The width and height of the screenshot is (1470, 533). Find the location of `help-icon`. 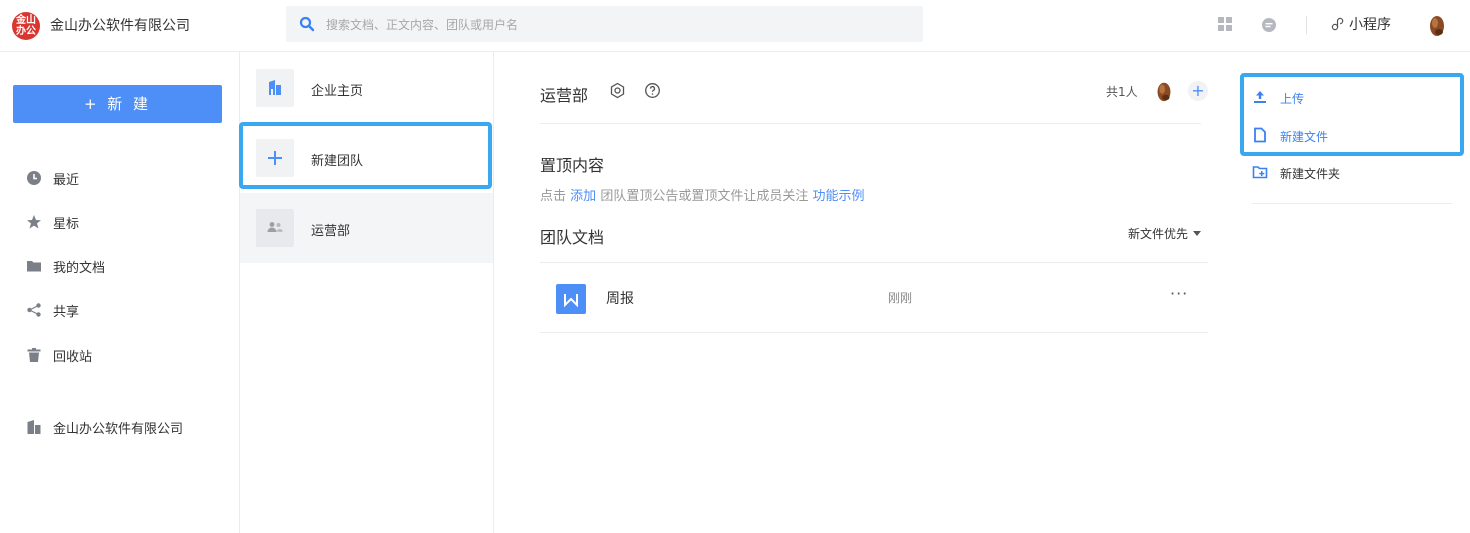

help-icon is located at coordinates (652, 90).